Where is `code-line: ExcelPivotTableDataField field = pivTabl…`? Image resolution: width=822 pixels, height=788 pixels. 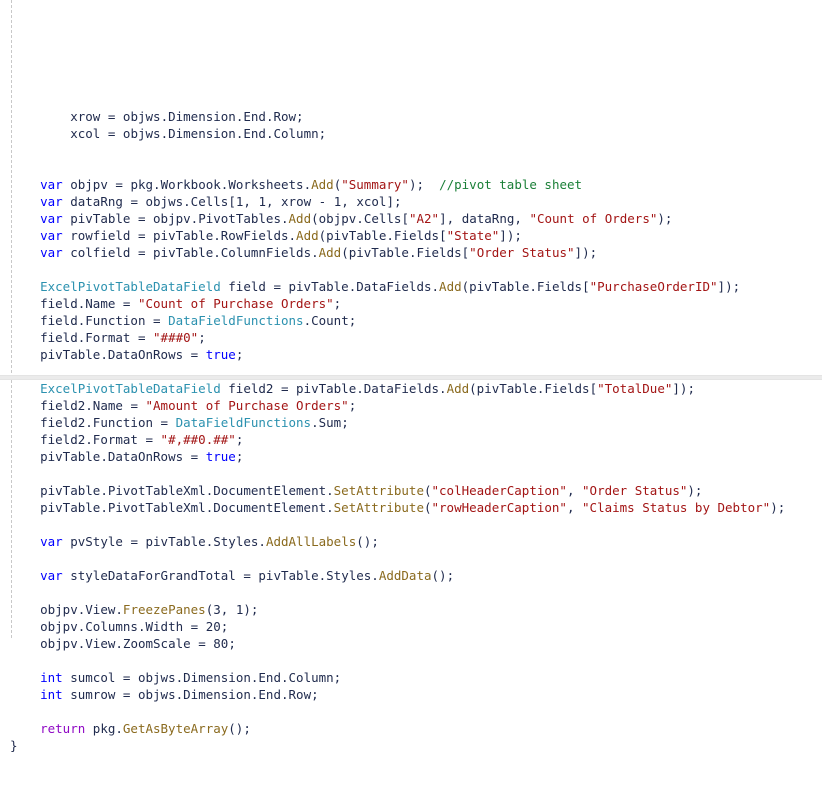
code-line: ExcelPivotTableDataField field = pivTabl… is located at coordinates (411, 286).